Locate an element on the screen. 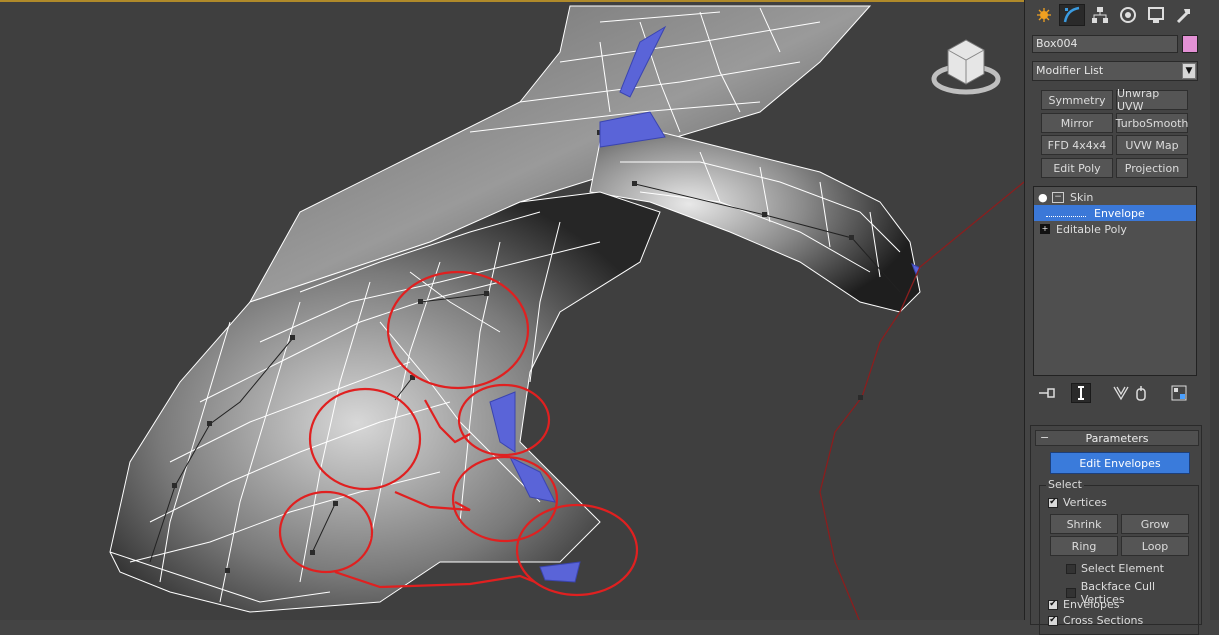 This screenshot has width=1219, height=635. shrink-button: Shrink is located at coordinates (1084, 524).